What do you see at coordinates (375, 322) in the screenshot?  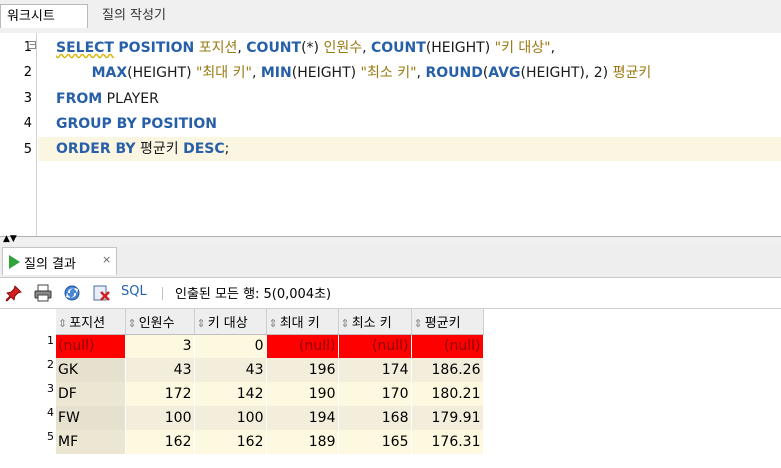 I see `column-header: ⇕ 최소 키` at bounding box center [375, 322].